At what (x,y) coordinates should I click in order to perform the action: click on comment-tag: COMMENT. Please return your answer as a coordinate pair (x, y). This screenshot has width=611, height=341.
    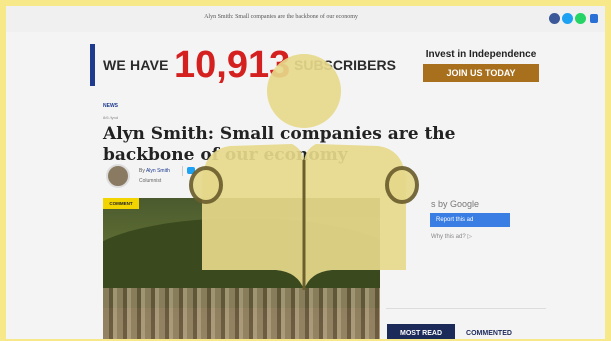
    Looking at the image, I should click on (121, 203).